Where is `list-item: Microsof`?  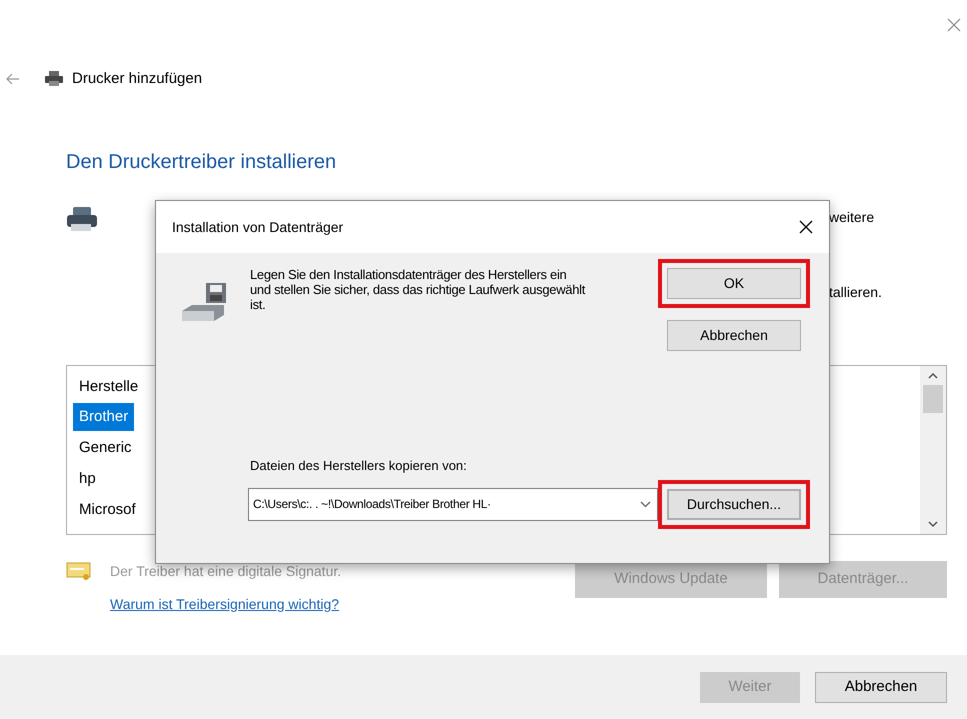 list-item: Microsof is located at coordinates (107, 510).